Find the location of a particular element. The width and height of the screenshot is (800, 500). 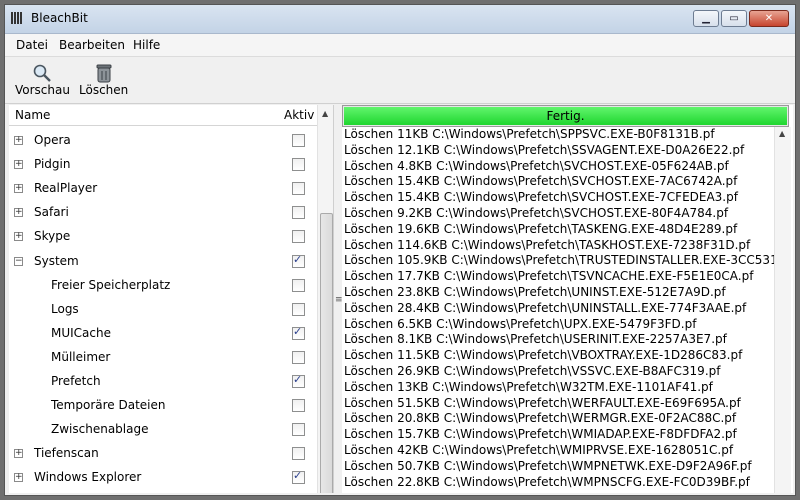

tree-item-label: Zwischenablage is located at coordinates (100, 429).